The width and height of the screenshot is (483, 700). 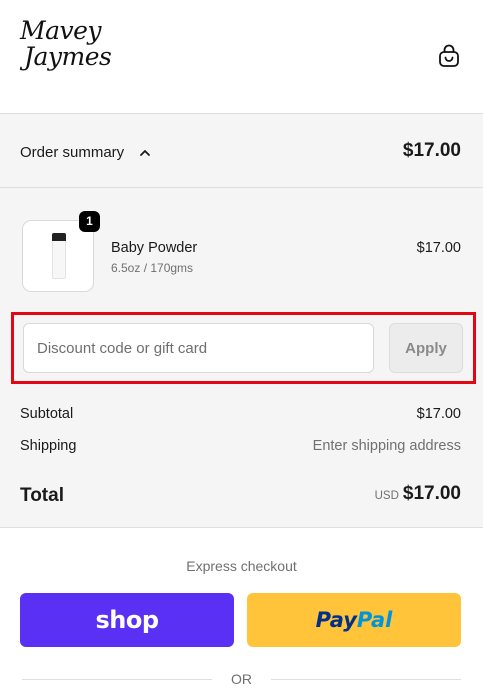 What do you see at coordinates (431, 493) in the screenshot?
I see `total-value: $17.00` at bounding box center [431, 493].